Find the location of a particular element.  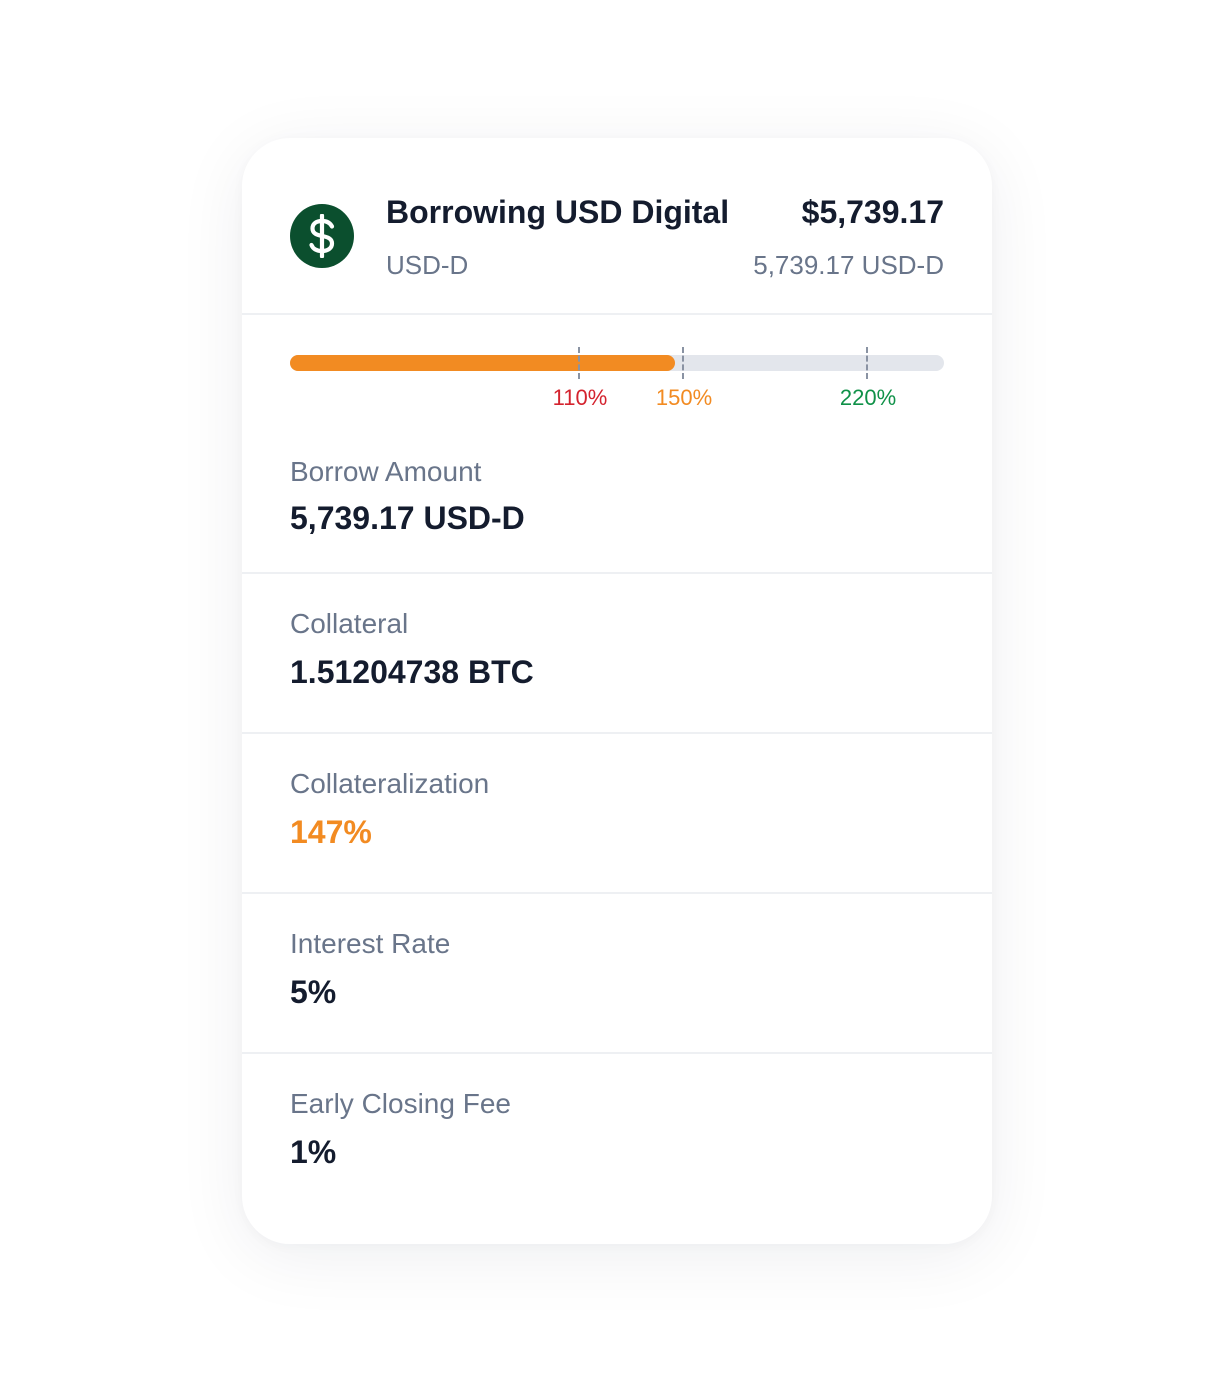

threshold-label-150: 150% is located at coordinates (684, 397).